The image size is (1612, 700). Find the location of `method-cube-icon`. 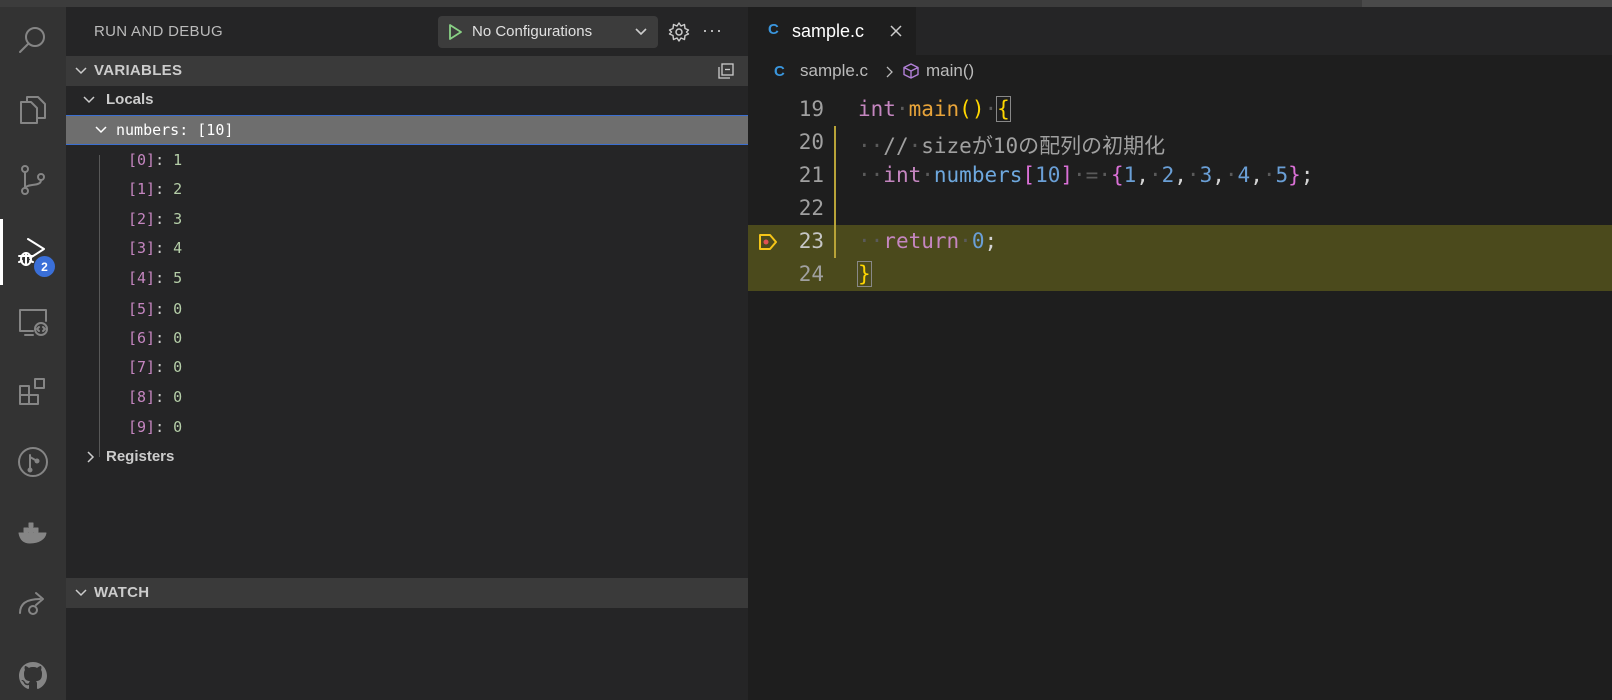

method-cube-icon is located at coordinates (911, 71).